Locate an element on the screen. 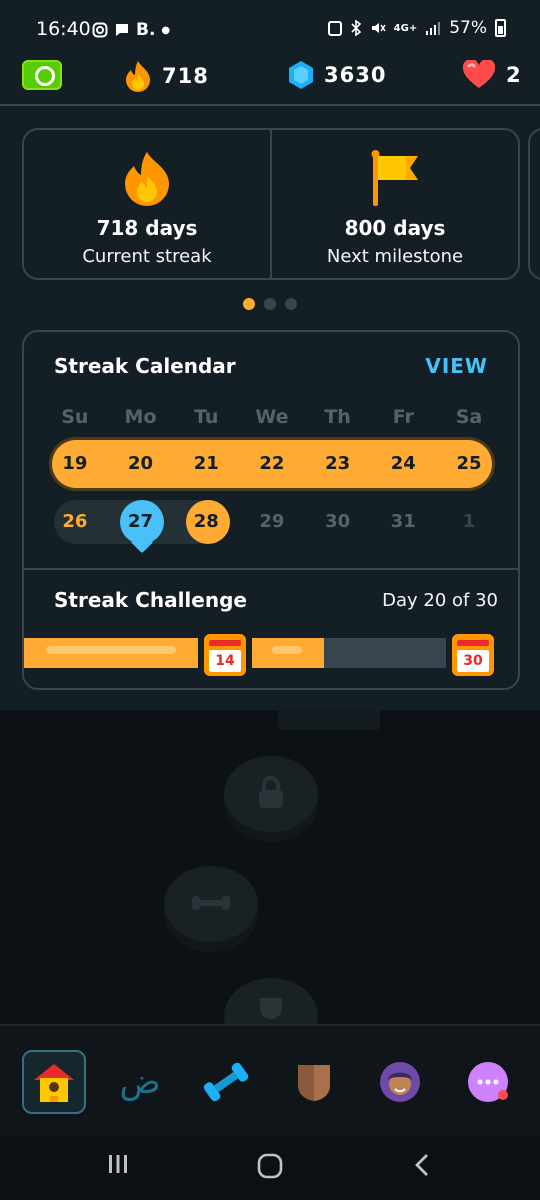 This screenshot has width=540, height=1200. weekday-label: Sa is located at coordinates (469, 417).